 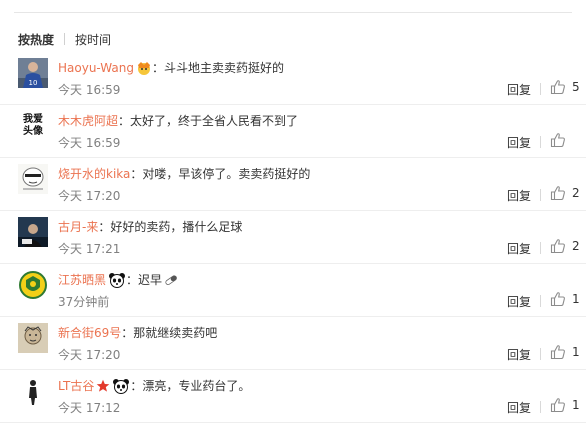 I want to click on comment-row: 10 Haoyu-Wang ： 斗斗地主卖卖药挺好的 今天 16:59 回复 5, so click(x=293, y=78).